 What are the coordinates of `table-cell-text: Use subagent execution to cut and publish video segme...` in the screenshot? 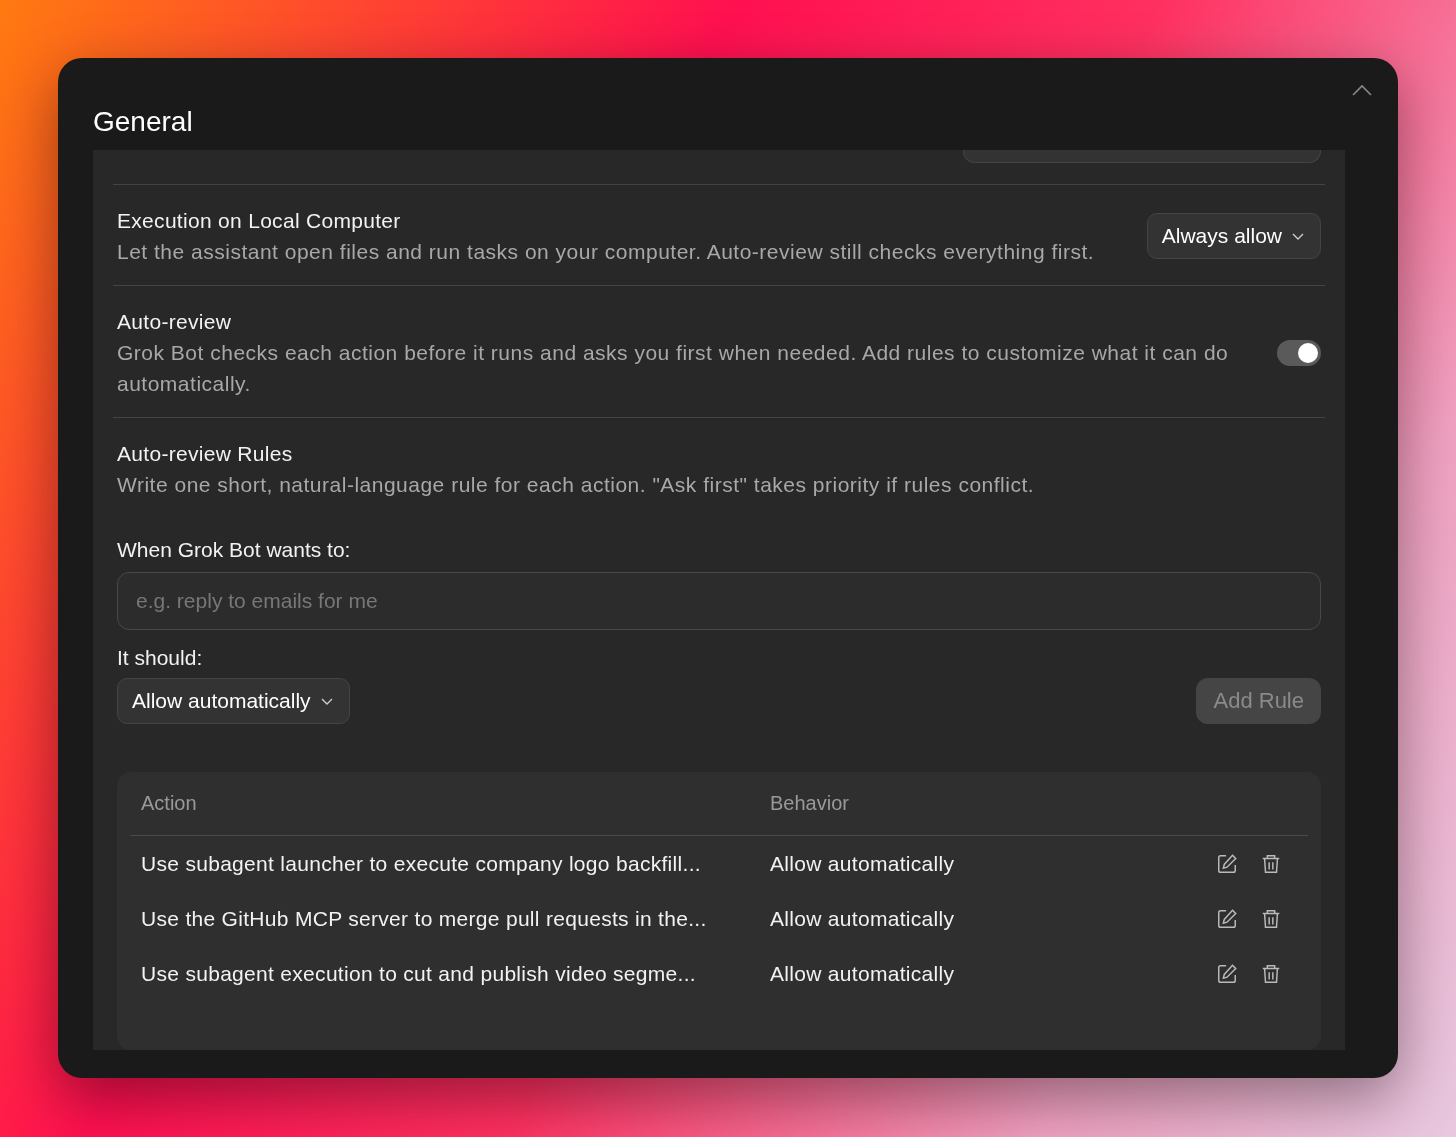 It's located at (419, 973).